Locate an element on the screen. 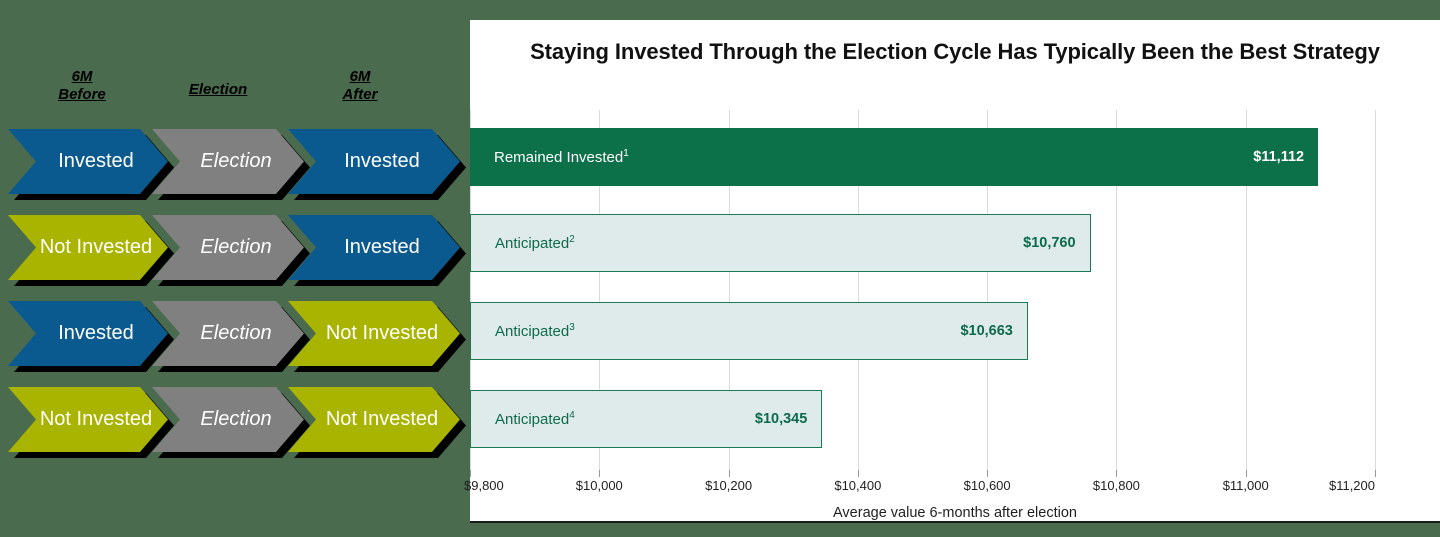 This screenshot has height=537, width=1440. bar-label: Remained Invested1 is located at coordinates (561, 157).